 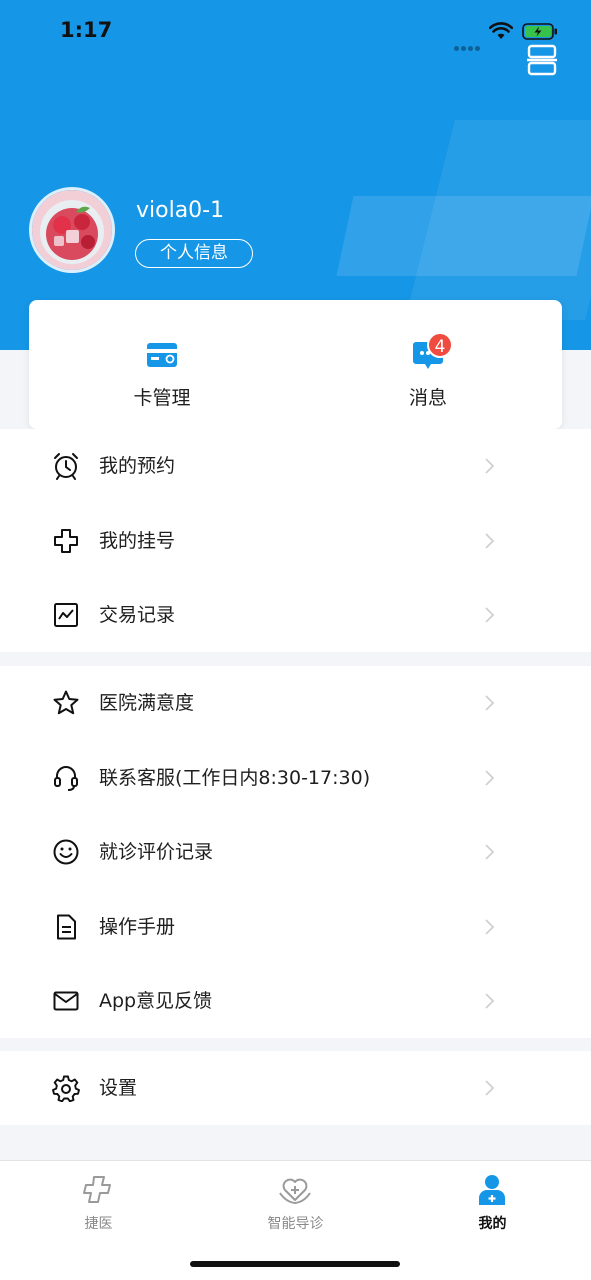 What do you see at coordinates (137, 926) in the screenshot?
I see `menu-item-label: 操作手册` at bounding box center [137, 926].